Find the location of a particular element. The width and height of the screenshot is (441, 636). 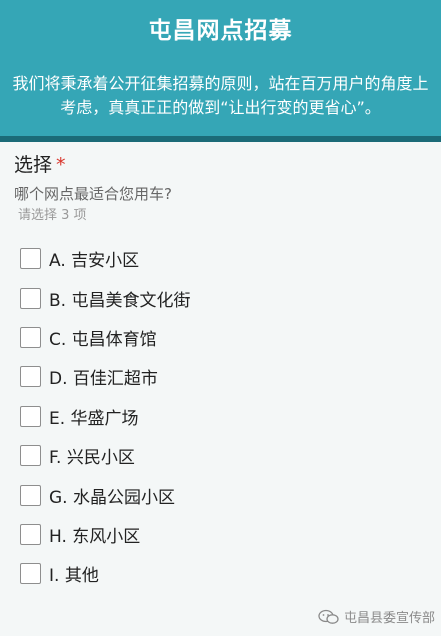

option-h: H. 东风小区 is located at coordinates (227, 534).